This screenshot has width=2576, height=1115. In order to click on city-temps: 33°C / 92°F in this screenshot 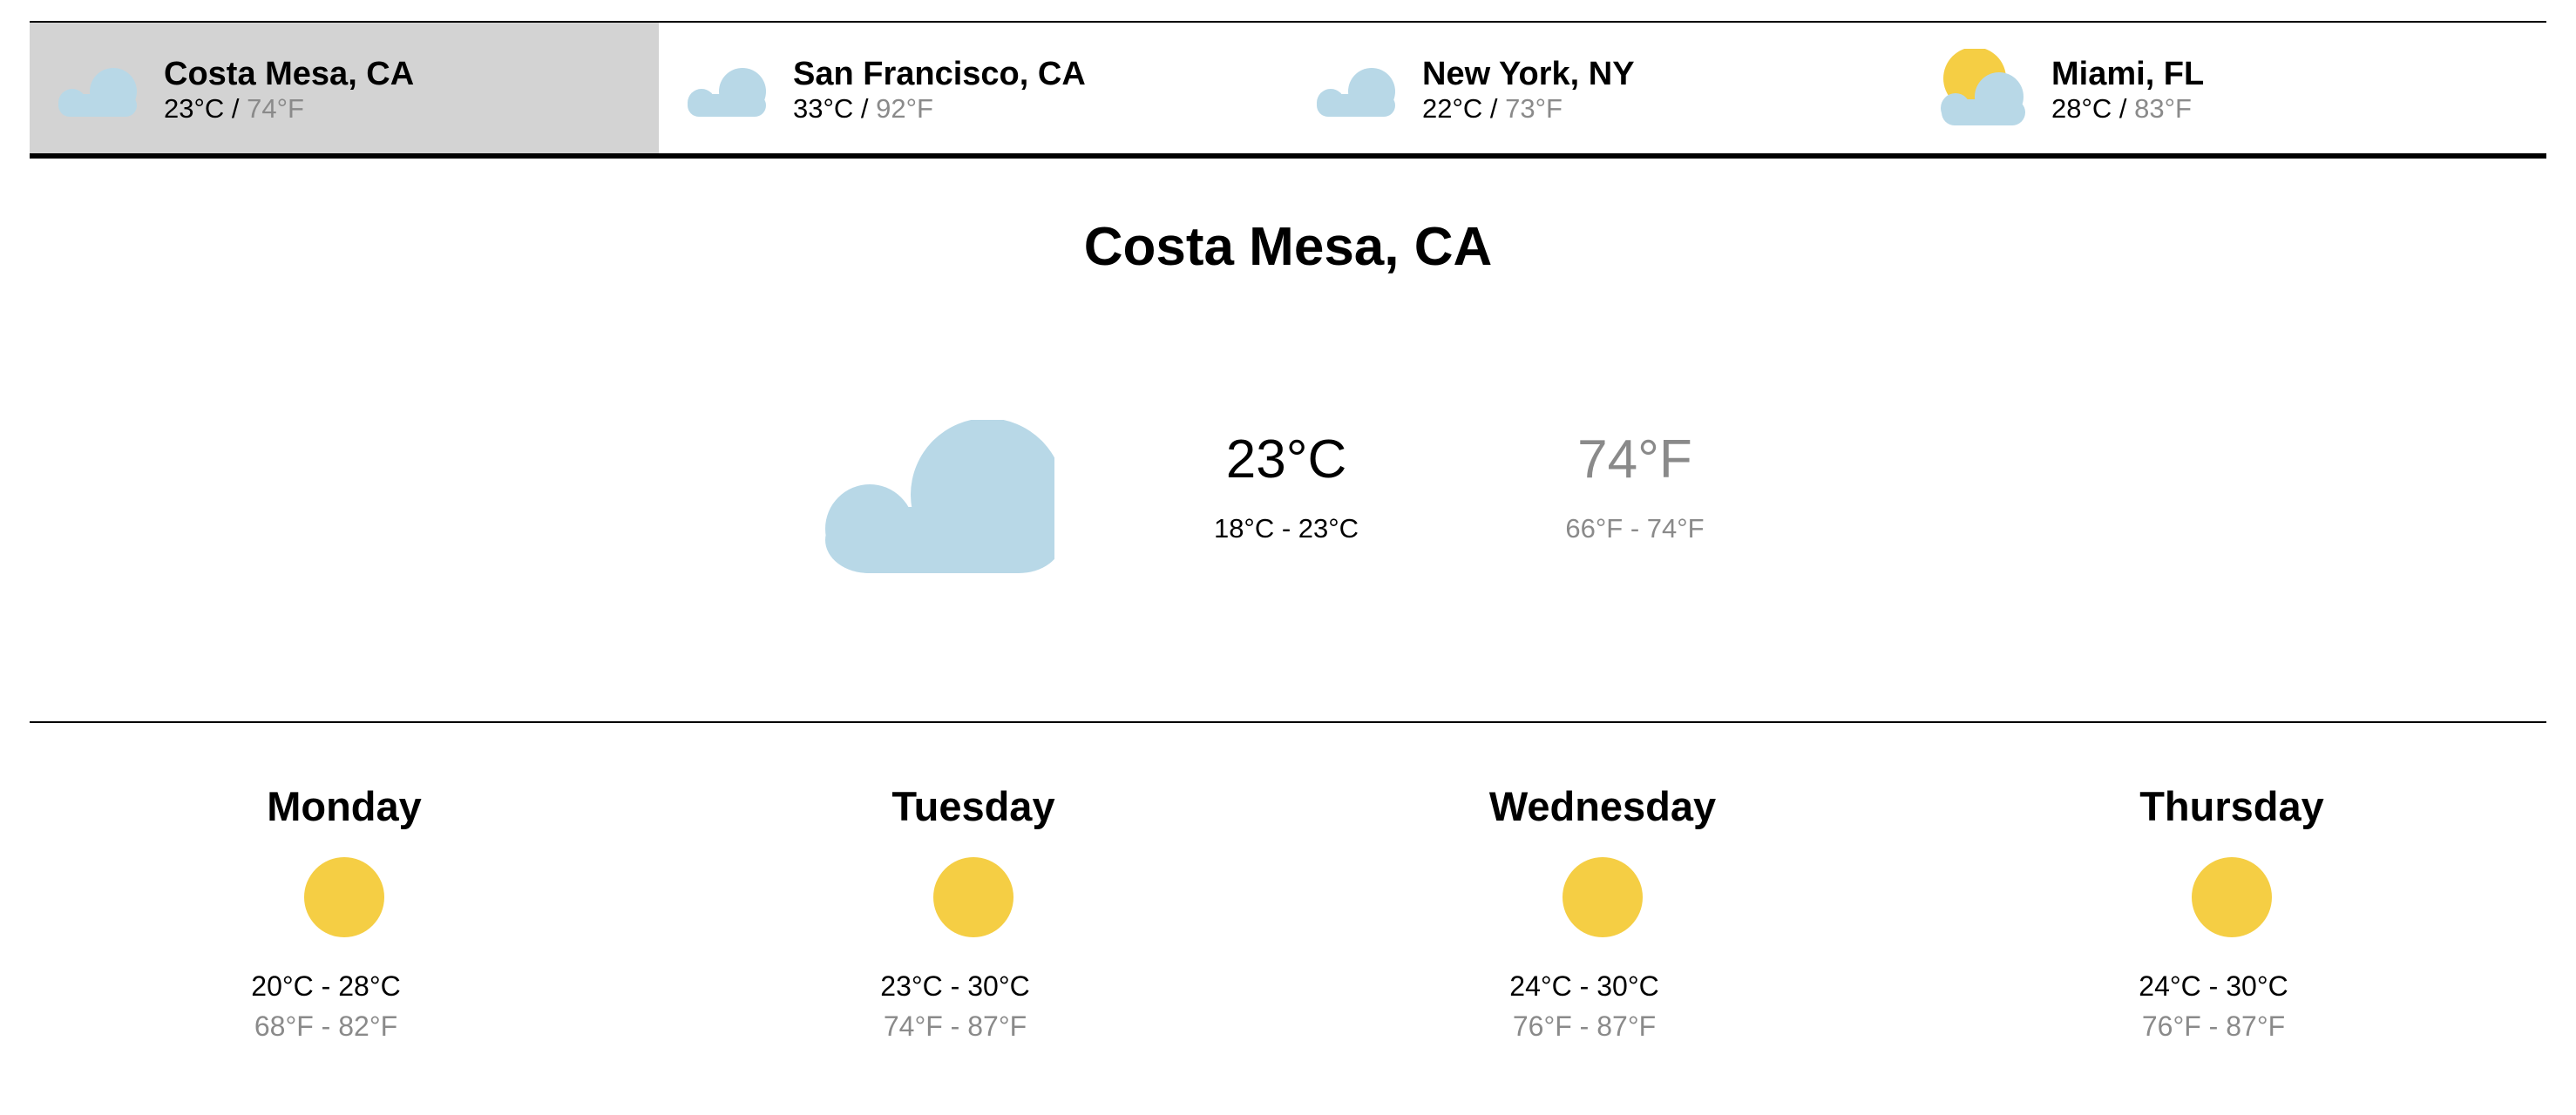, I will do `click(863, 108)`.